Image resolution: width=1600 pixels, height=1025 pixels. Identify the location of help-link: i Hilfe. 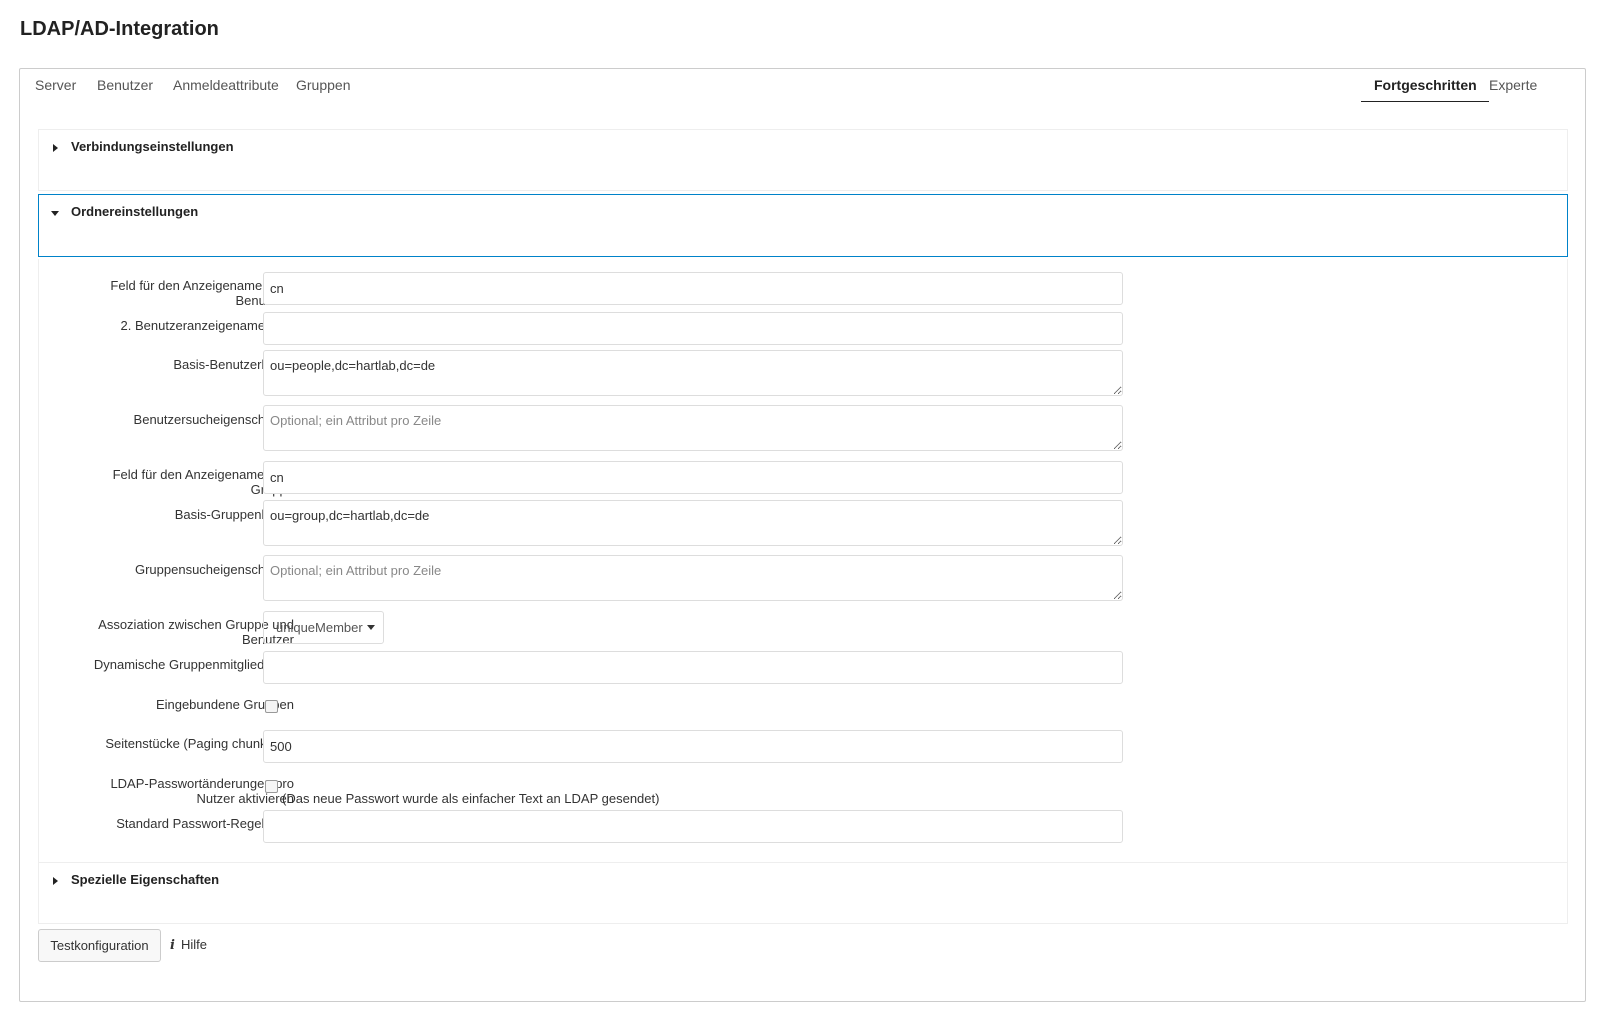
(188, 945).